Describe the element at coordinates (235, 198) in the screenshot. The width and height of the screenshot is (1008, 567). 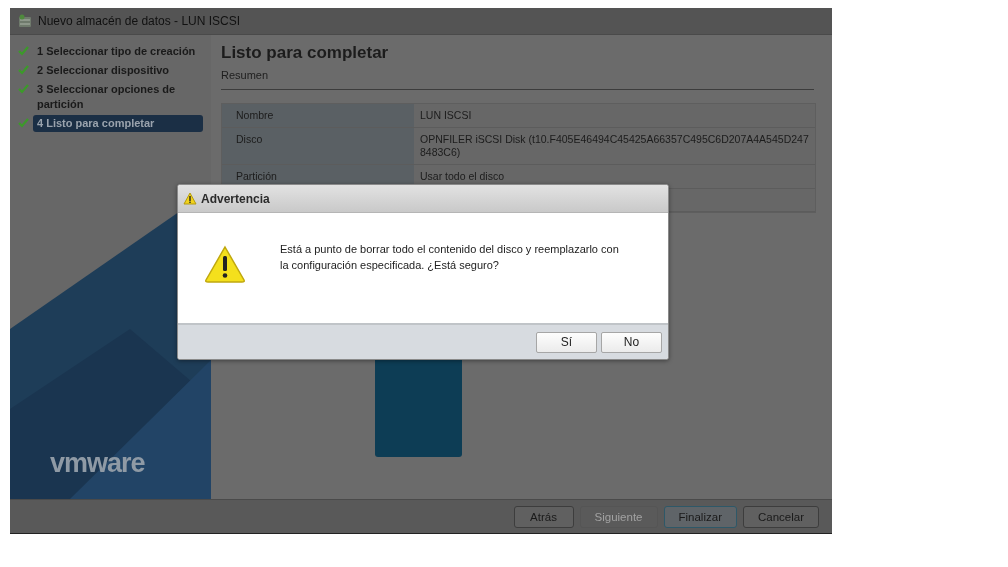
I see `dialog-title: Advertencia` at that location.